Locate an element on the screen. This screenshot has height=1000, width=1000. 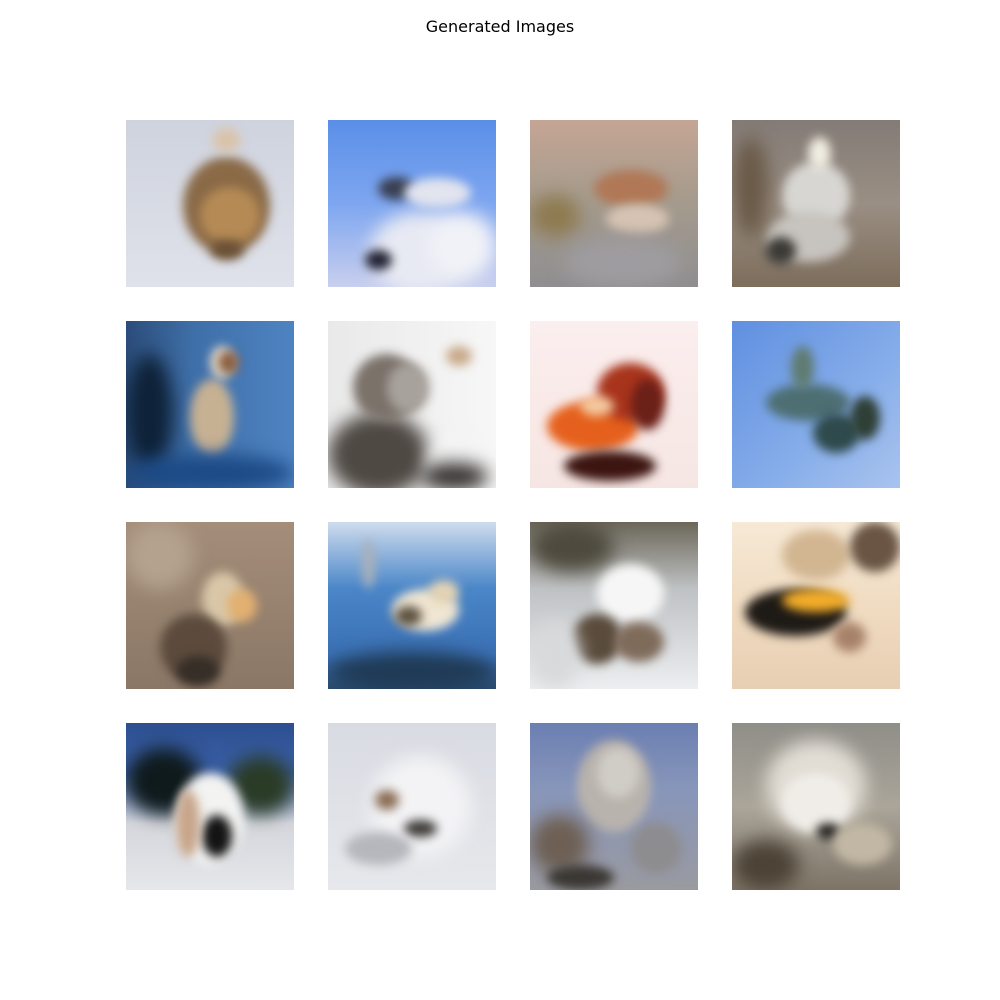
generated-image-r3-c3 is located at coordinates (614, 605).